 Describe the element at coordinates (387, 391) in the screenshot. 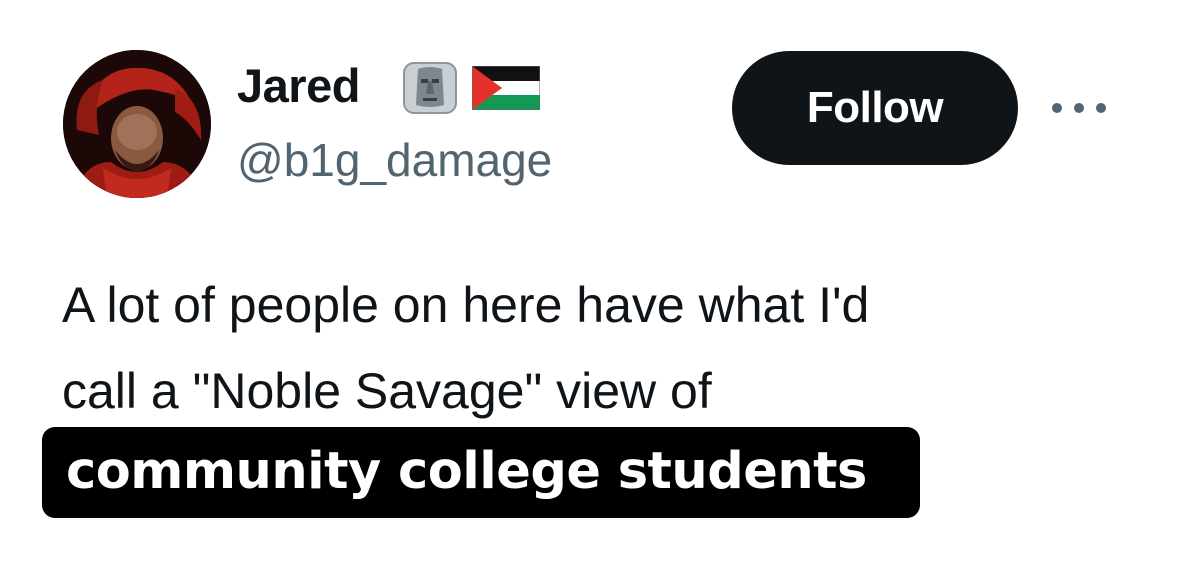

I see `tweet-text-line: call a "Noble Savage" view of` at that location.